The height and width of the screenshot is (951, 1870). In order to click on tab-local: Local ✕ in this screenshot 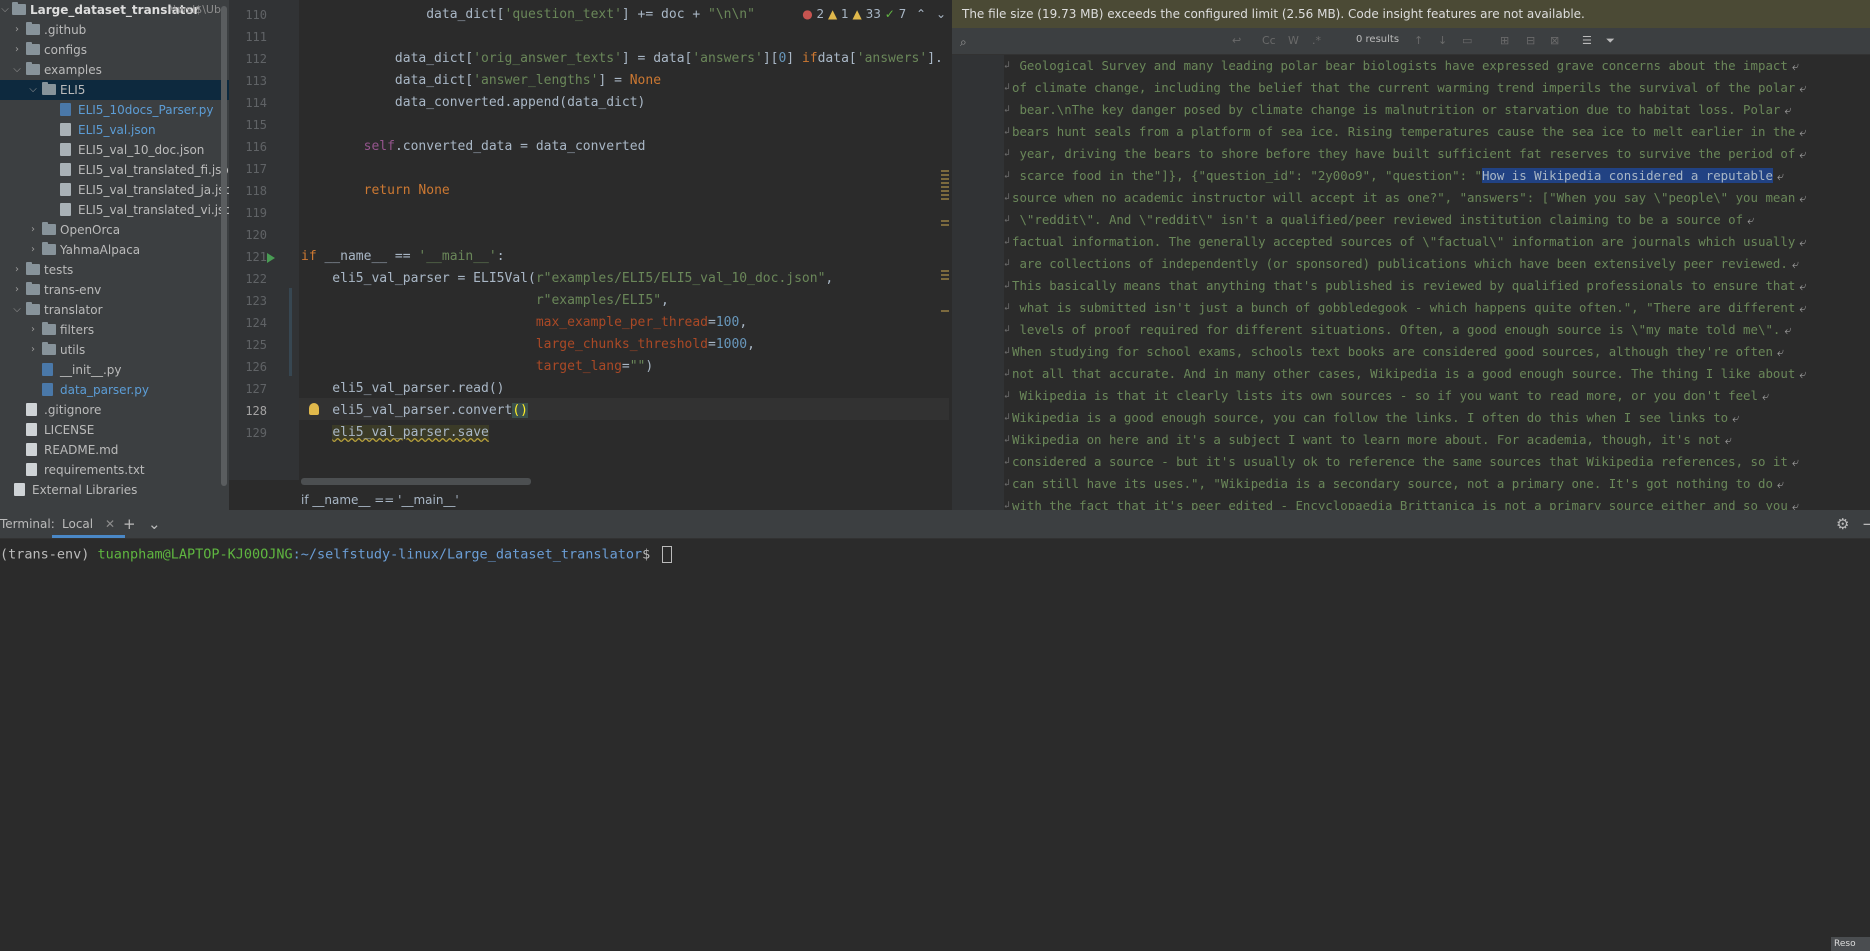, I will do `click(88, 524)`.